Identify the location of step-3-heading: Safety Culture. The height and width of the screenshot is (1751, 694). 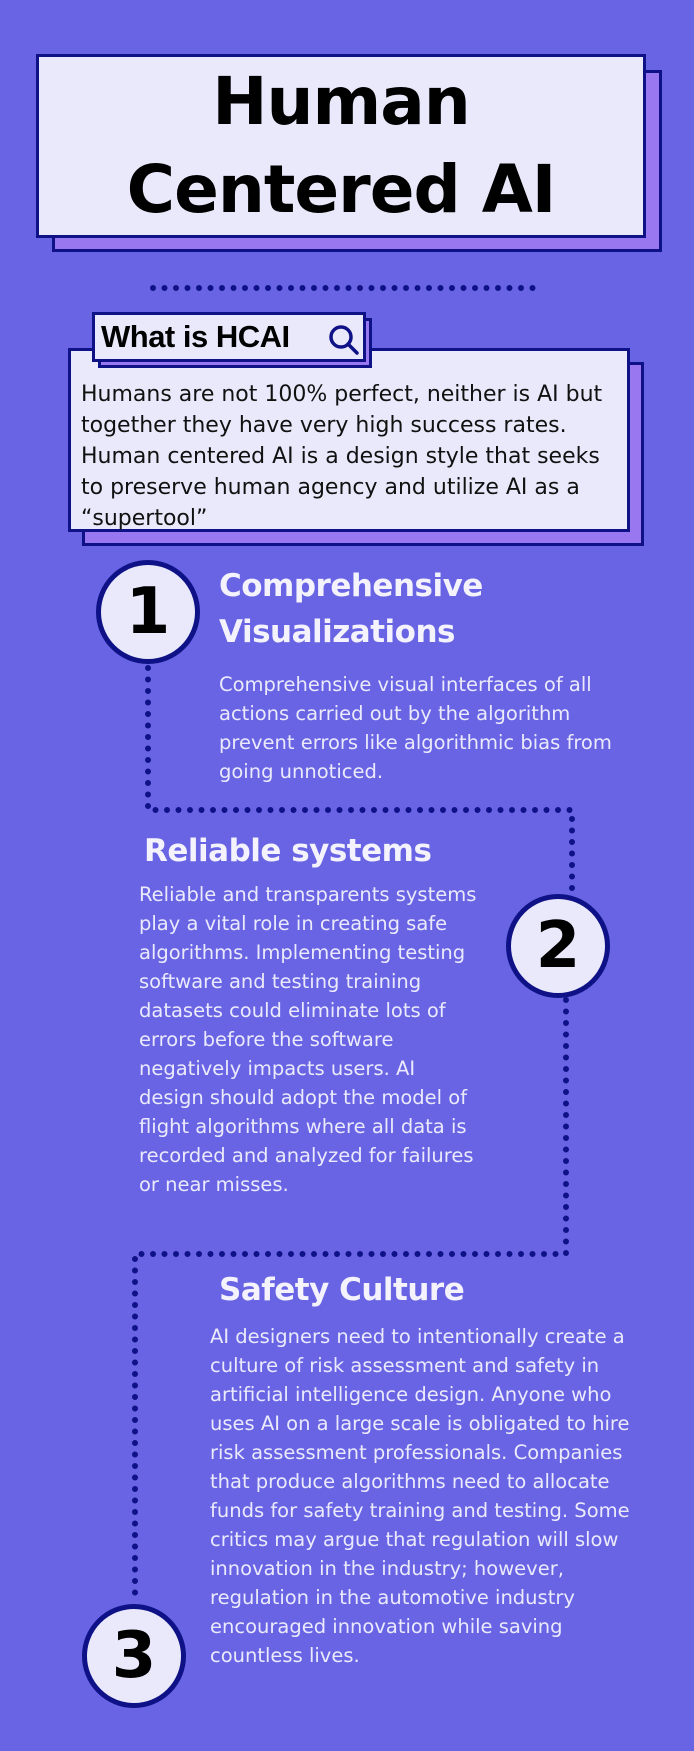
(342, 1290).